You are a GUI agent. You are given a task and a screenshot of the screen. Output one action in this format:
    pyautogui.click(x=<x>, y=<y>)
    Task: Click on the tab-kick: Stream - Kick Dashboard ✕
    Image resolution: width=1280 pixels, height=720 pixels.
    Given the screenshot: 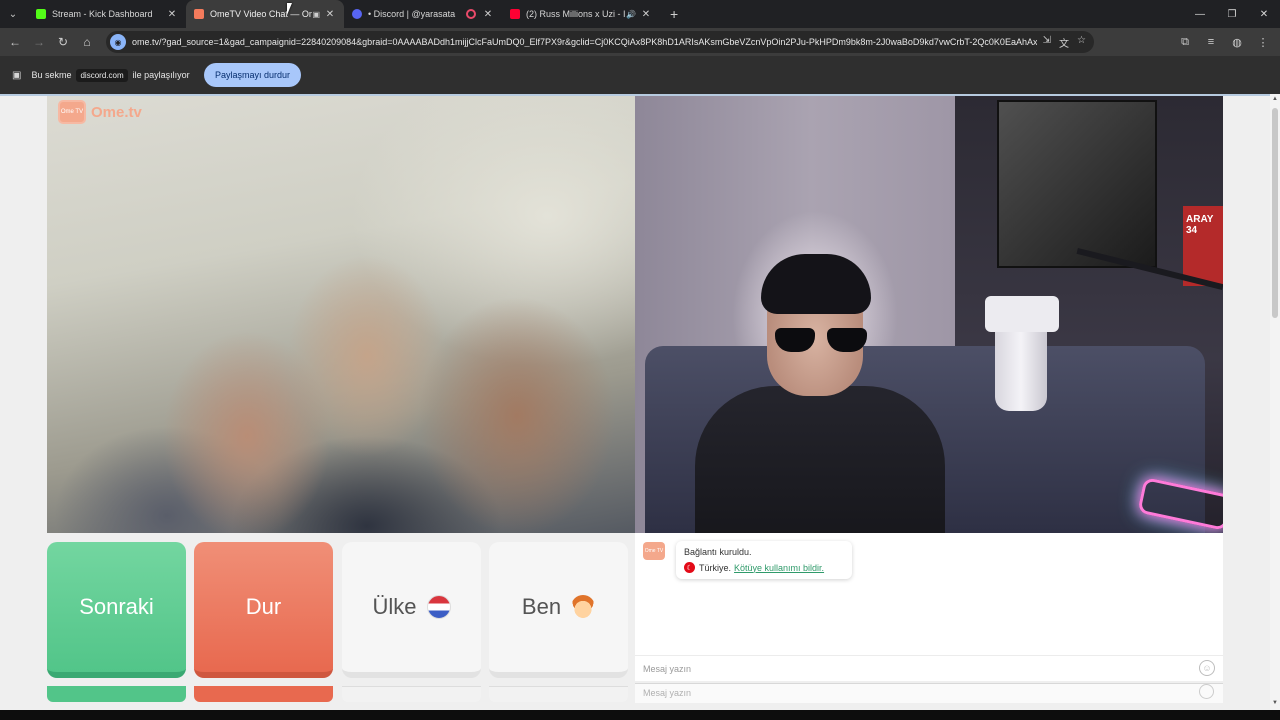 What is the action you would take?
    pyautogui.click(x=107, y=14)
    